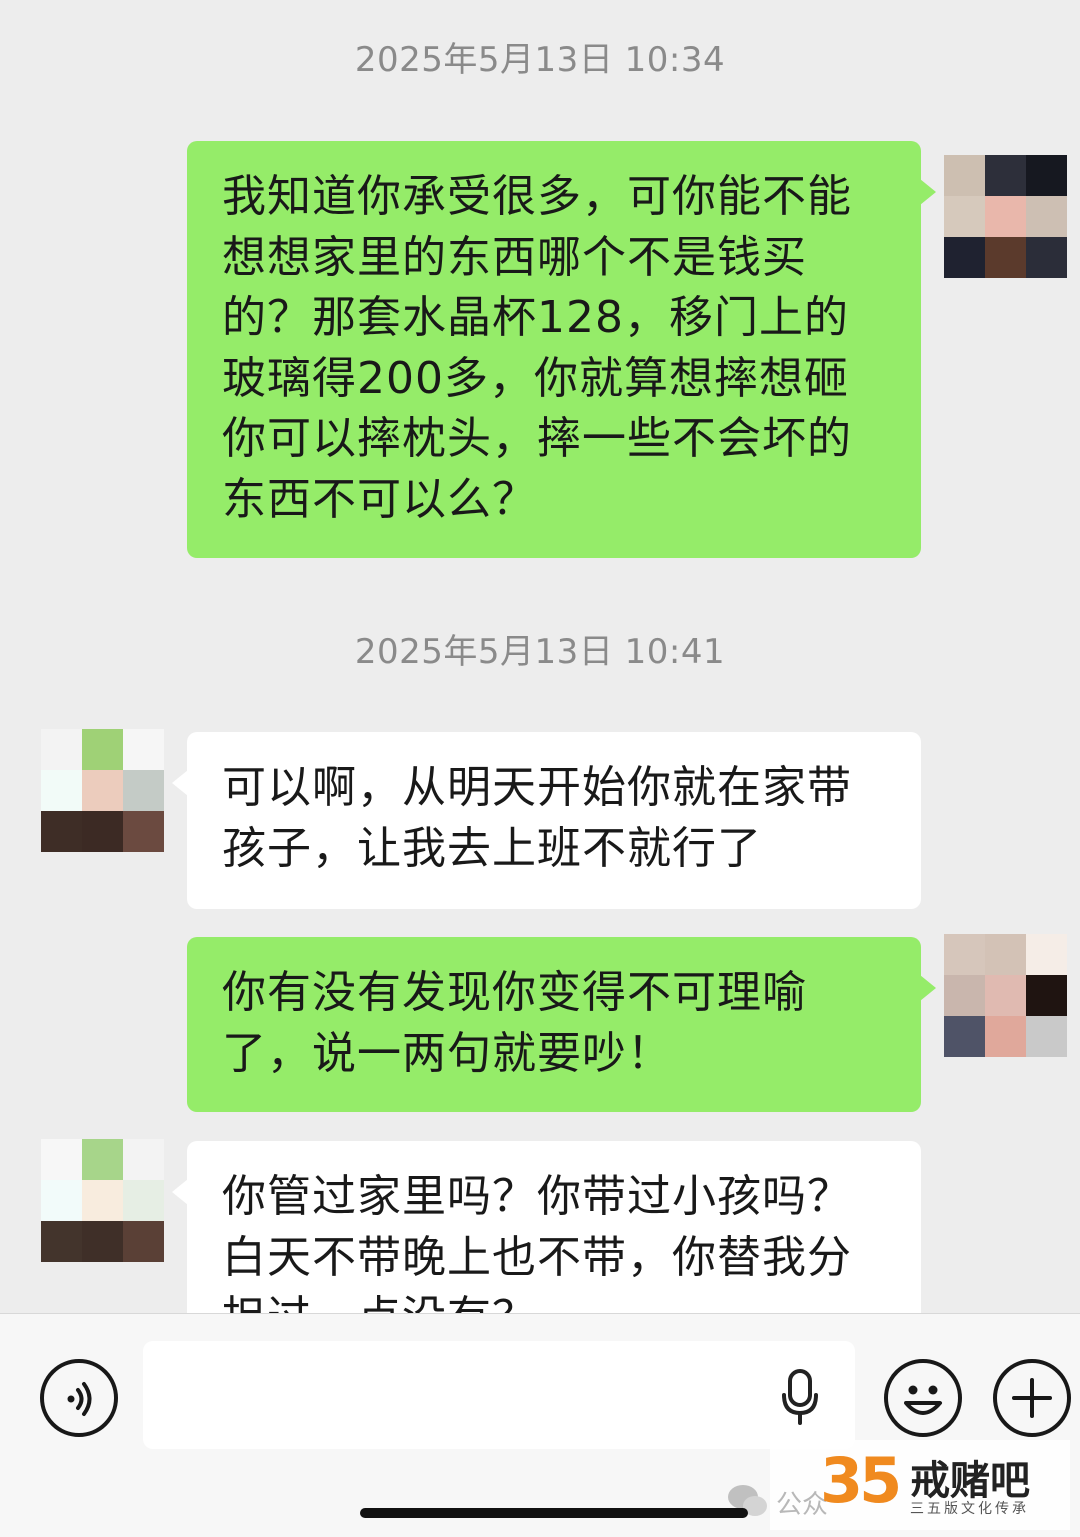 This screenshot has height=1537, width=1080. Describe the element at coordinates (514, 1023) in the screenshot. I see `message-text: 你有没有发现你变得不可理喻了，说一两句就要吵！` at that location.